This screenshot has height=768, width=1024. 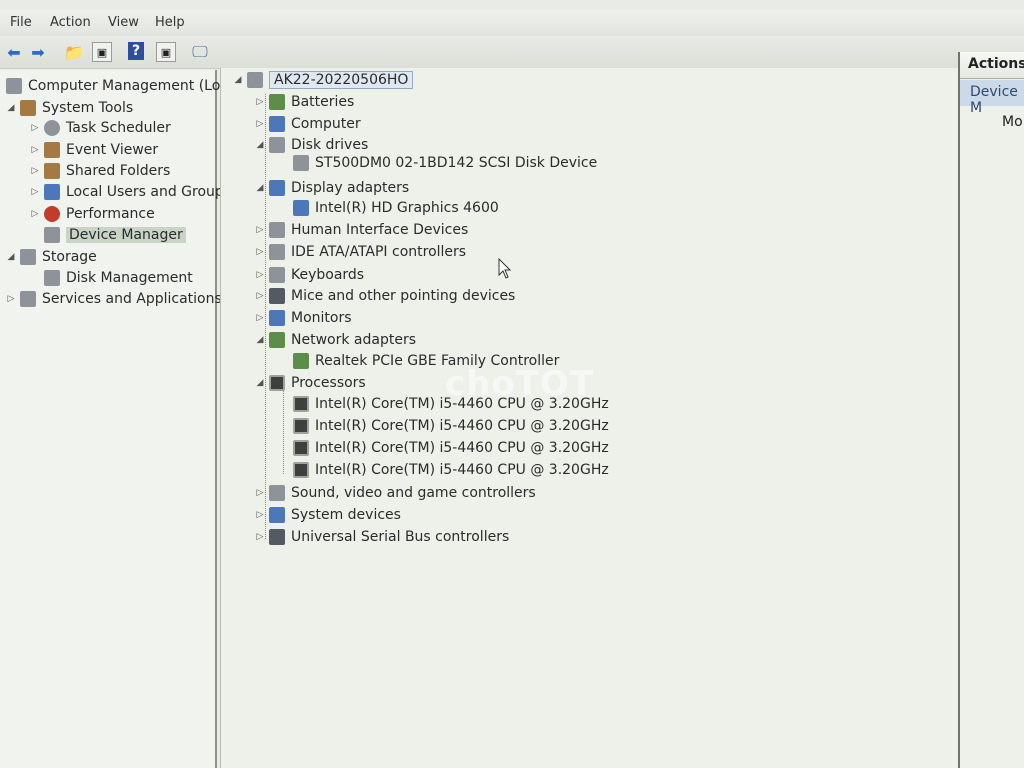 What do you see at coordinates (112, 150) in the screenshot?
I see `tree-item-label: Event Viewer` at bounding box center [112, 150].